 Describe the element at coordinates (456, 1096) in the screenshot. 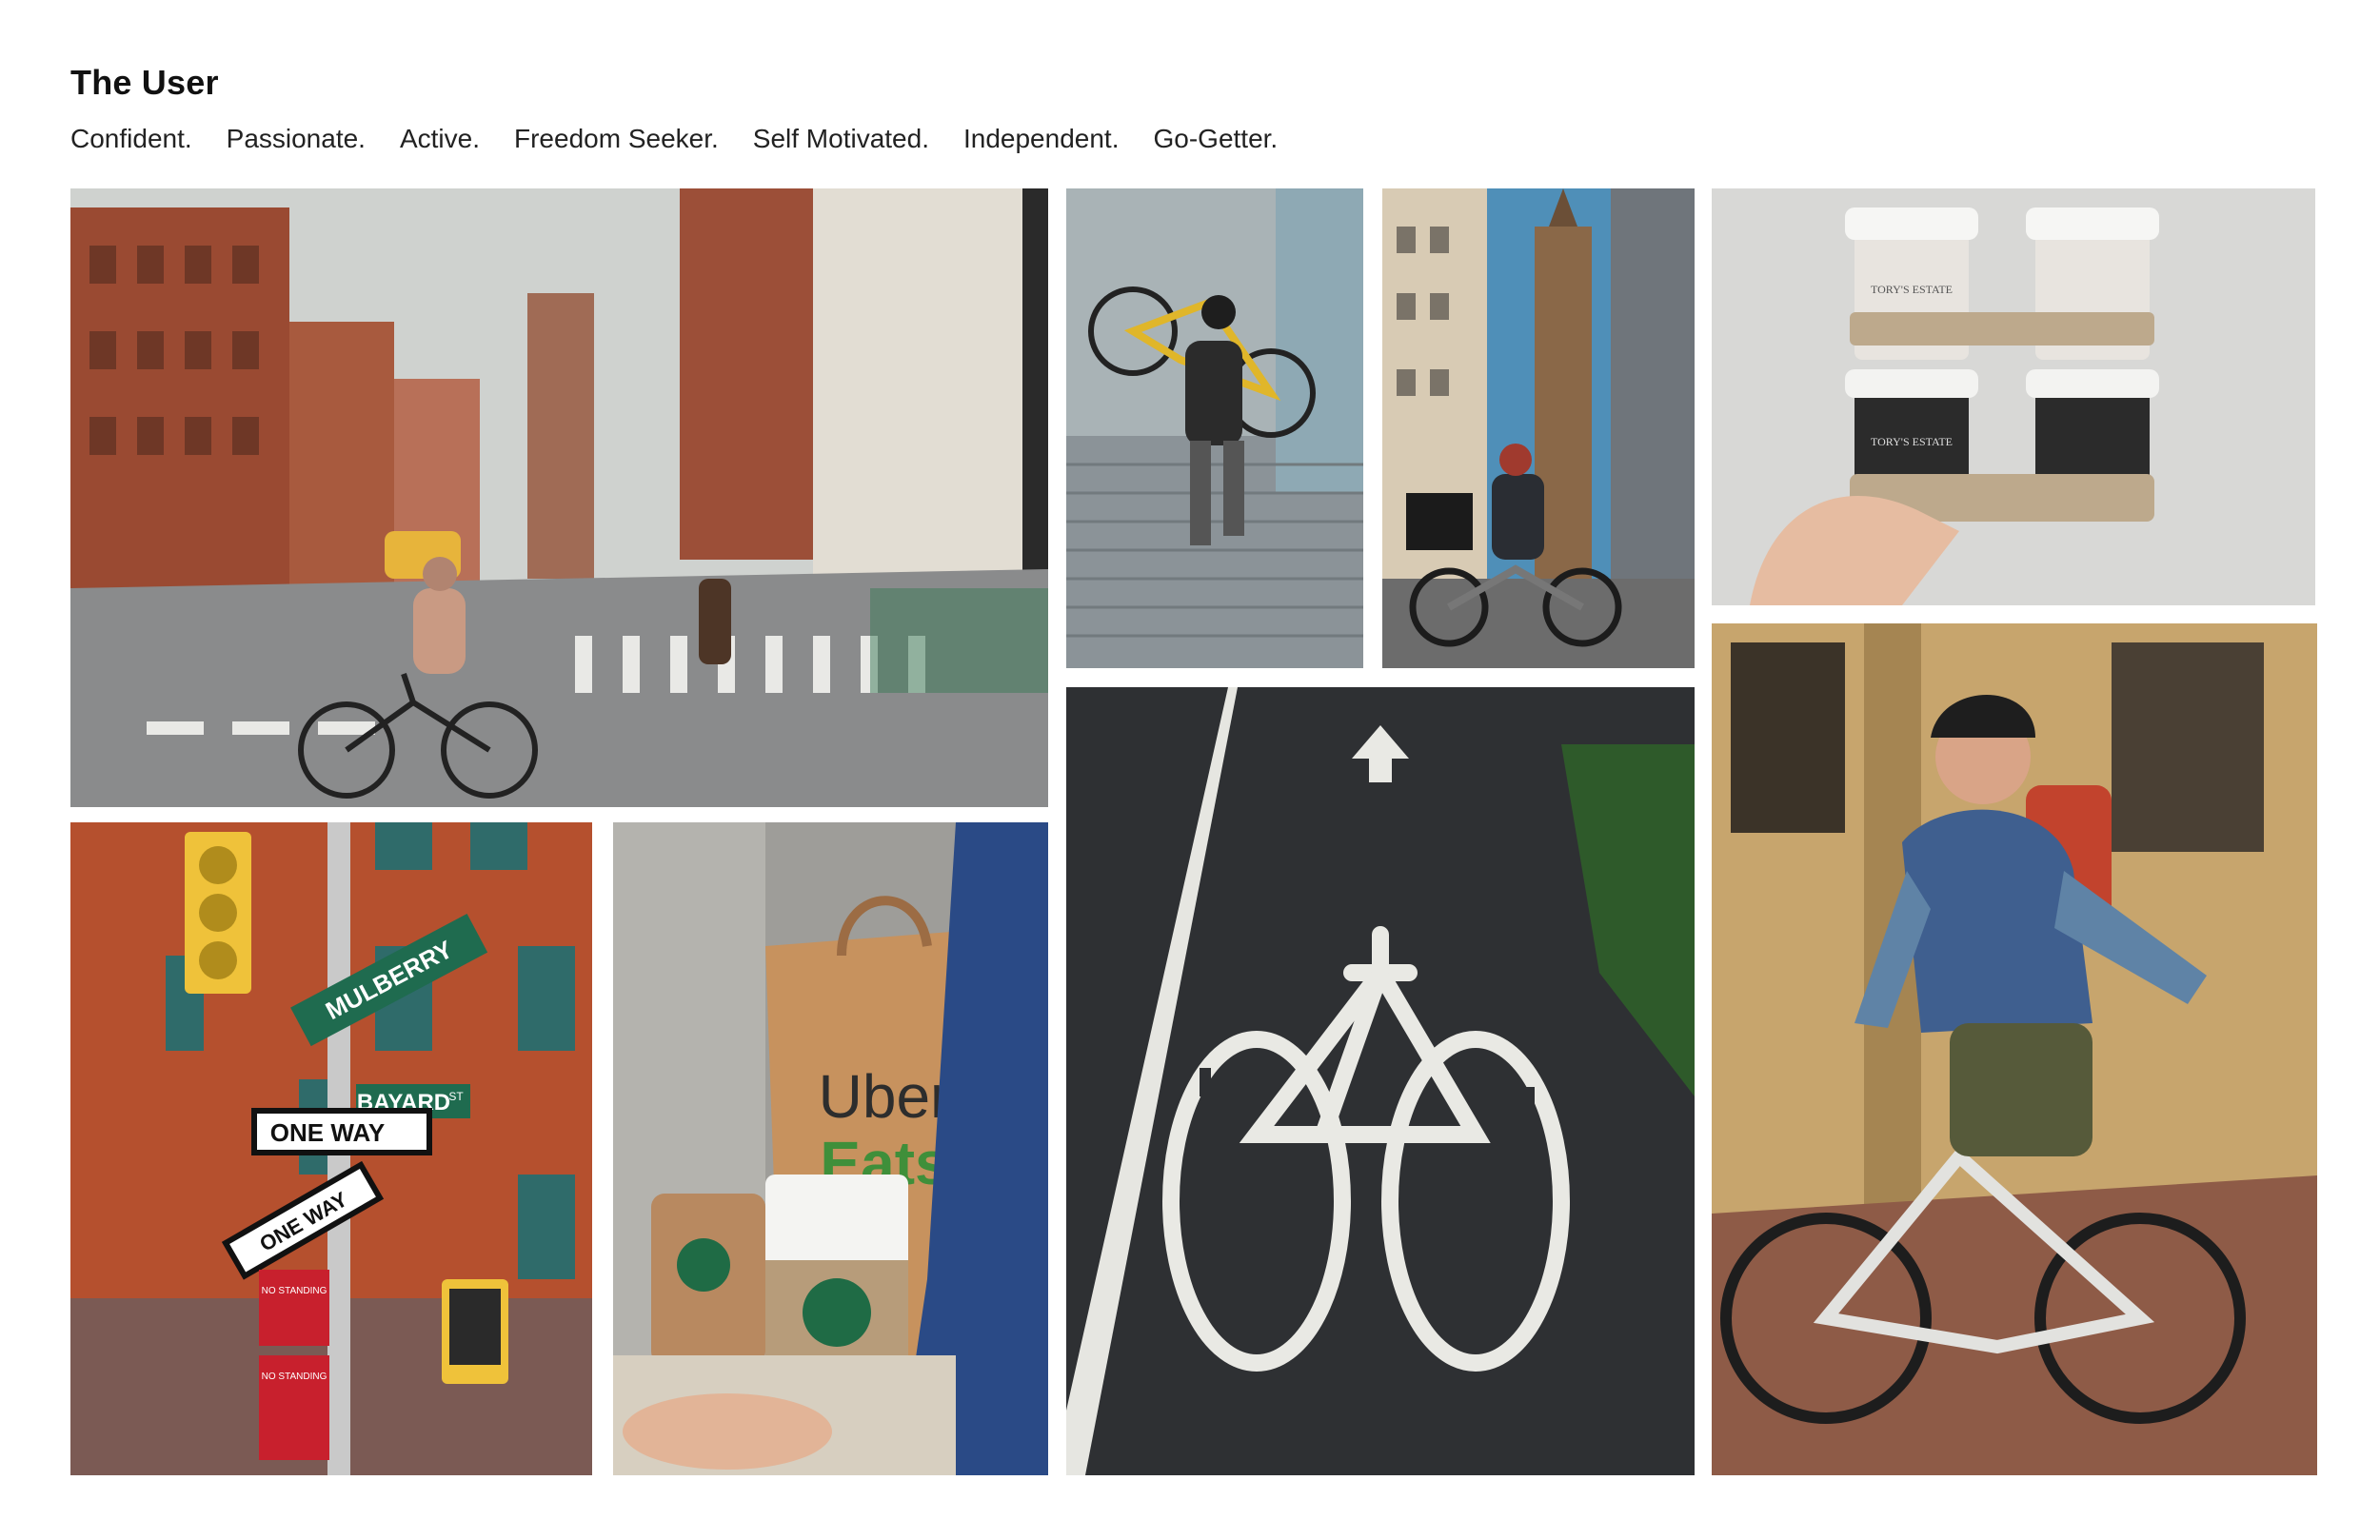

I see `sign-st: ST` at that location.